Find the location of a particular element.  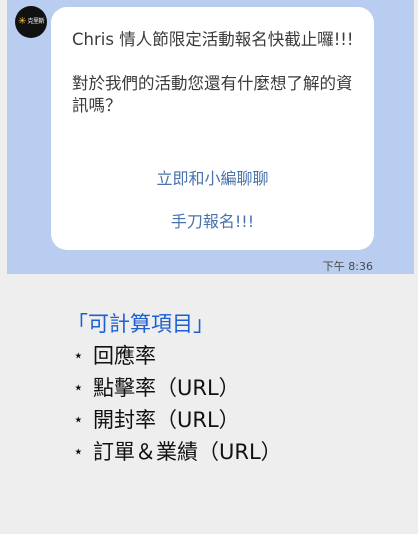

calc-item-open-rate: ⋆ 開封率（URL） is located at coordinates (243, 420).